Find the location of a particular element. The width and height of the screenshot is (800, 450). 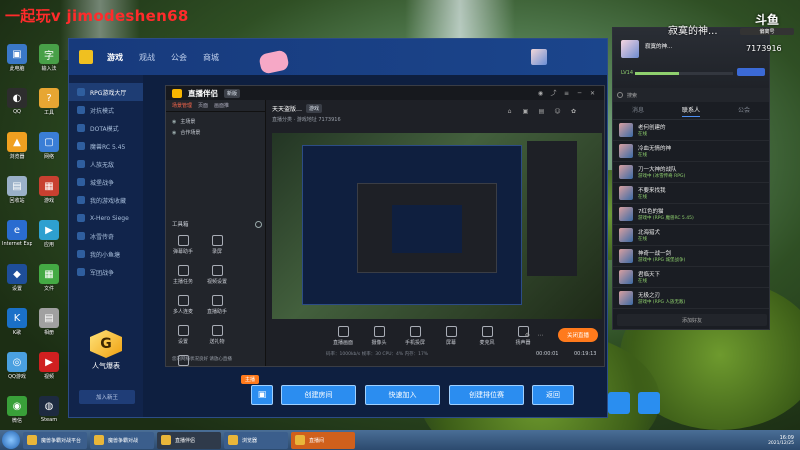

desktop-icon: ▲ 浏览器 is located at coordinates (17, 146).